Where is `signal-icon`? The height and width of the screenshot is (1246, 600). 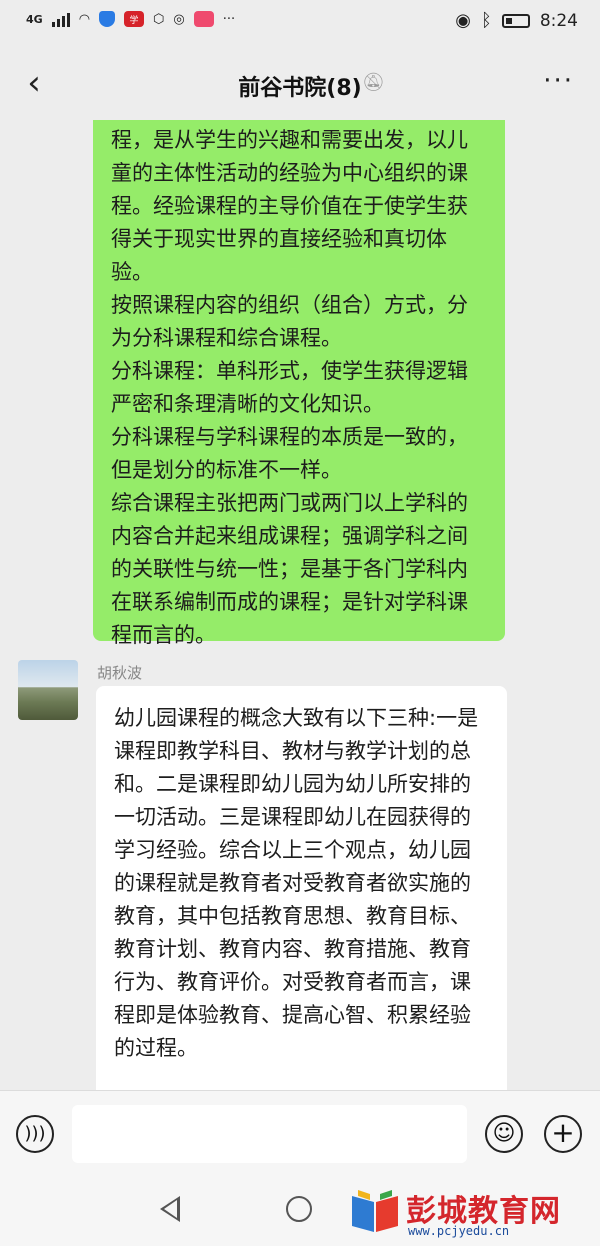 signal-icon is located at coordinates (60, 19).